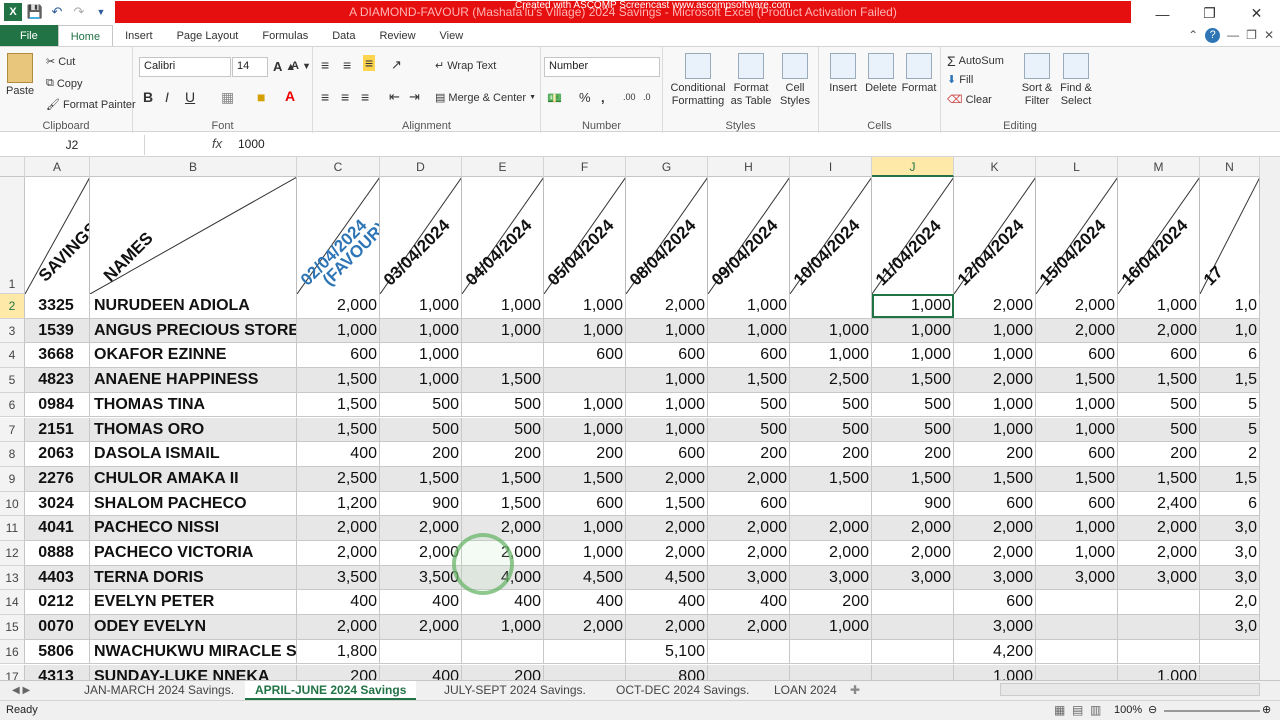 This screenshot has height=720, width=1280. I want to click on amount-cell: 3,500, so click(421, 577).